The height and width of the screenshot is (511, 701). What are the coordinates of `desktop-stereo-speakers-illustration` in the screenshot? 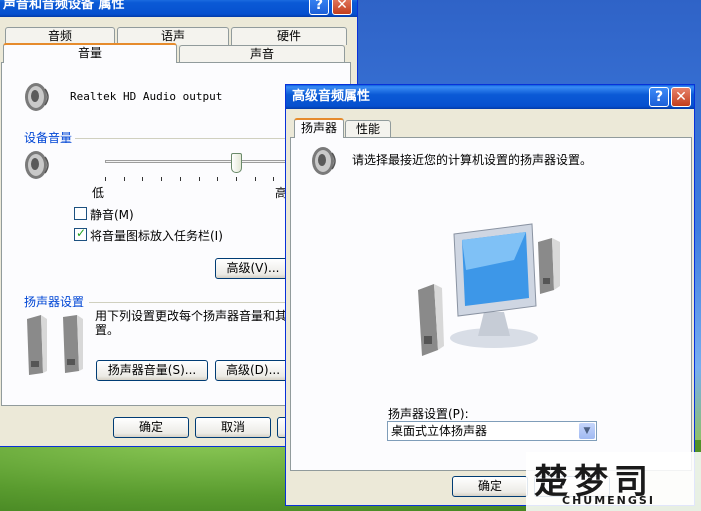 It's located at (489, 289).